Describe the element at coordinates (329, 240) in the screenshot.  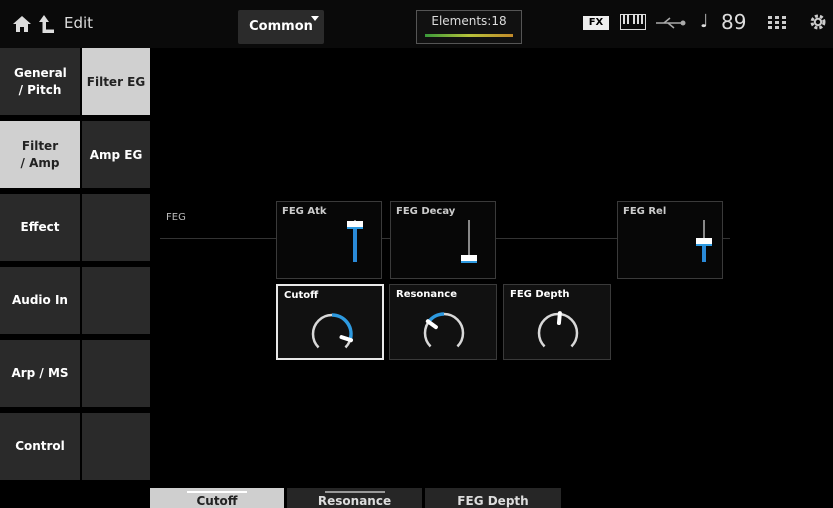
I see `feg-atk-slider: FEG Atk` at that location.